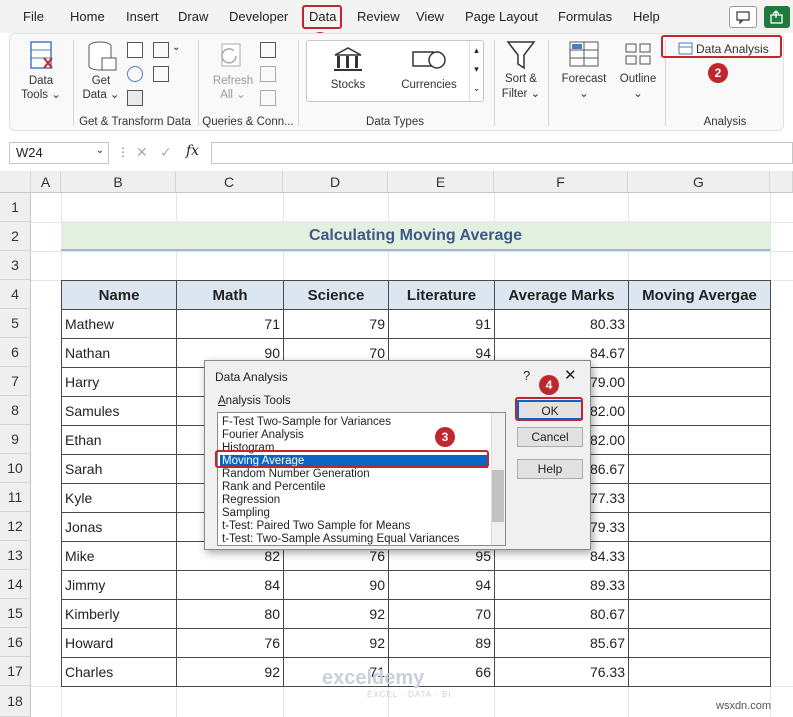  What do you see at coordinates (15, 236) in the screenshot?
I see `row-header: 2` at bounding box center [15, 236].